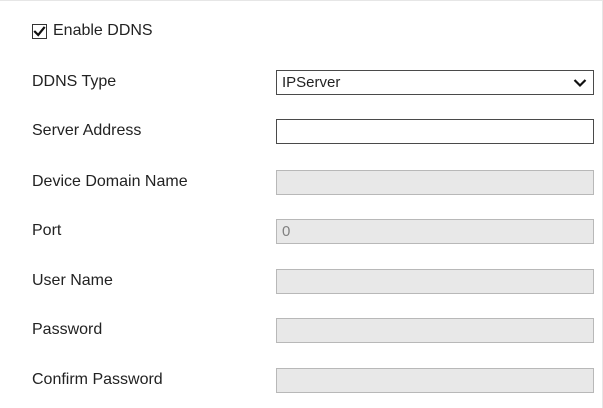 This screenshot has height=408, width=603. I want to click on user-name-label: User Name, so click(72, 280).